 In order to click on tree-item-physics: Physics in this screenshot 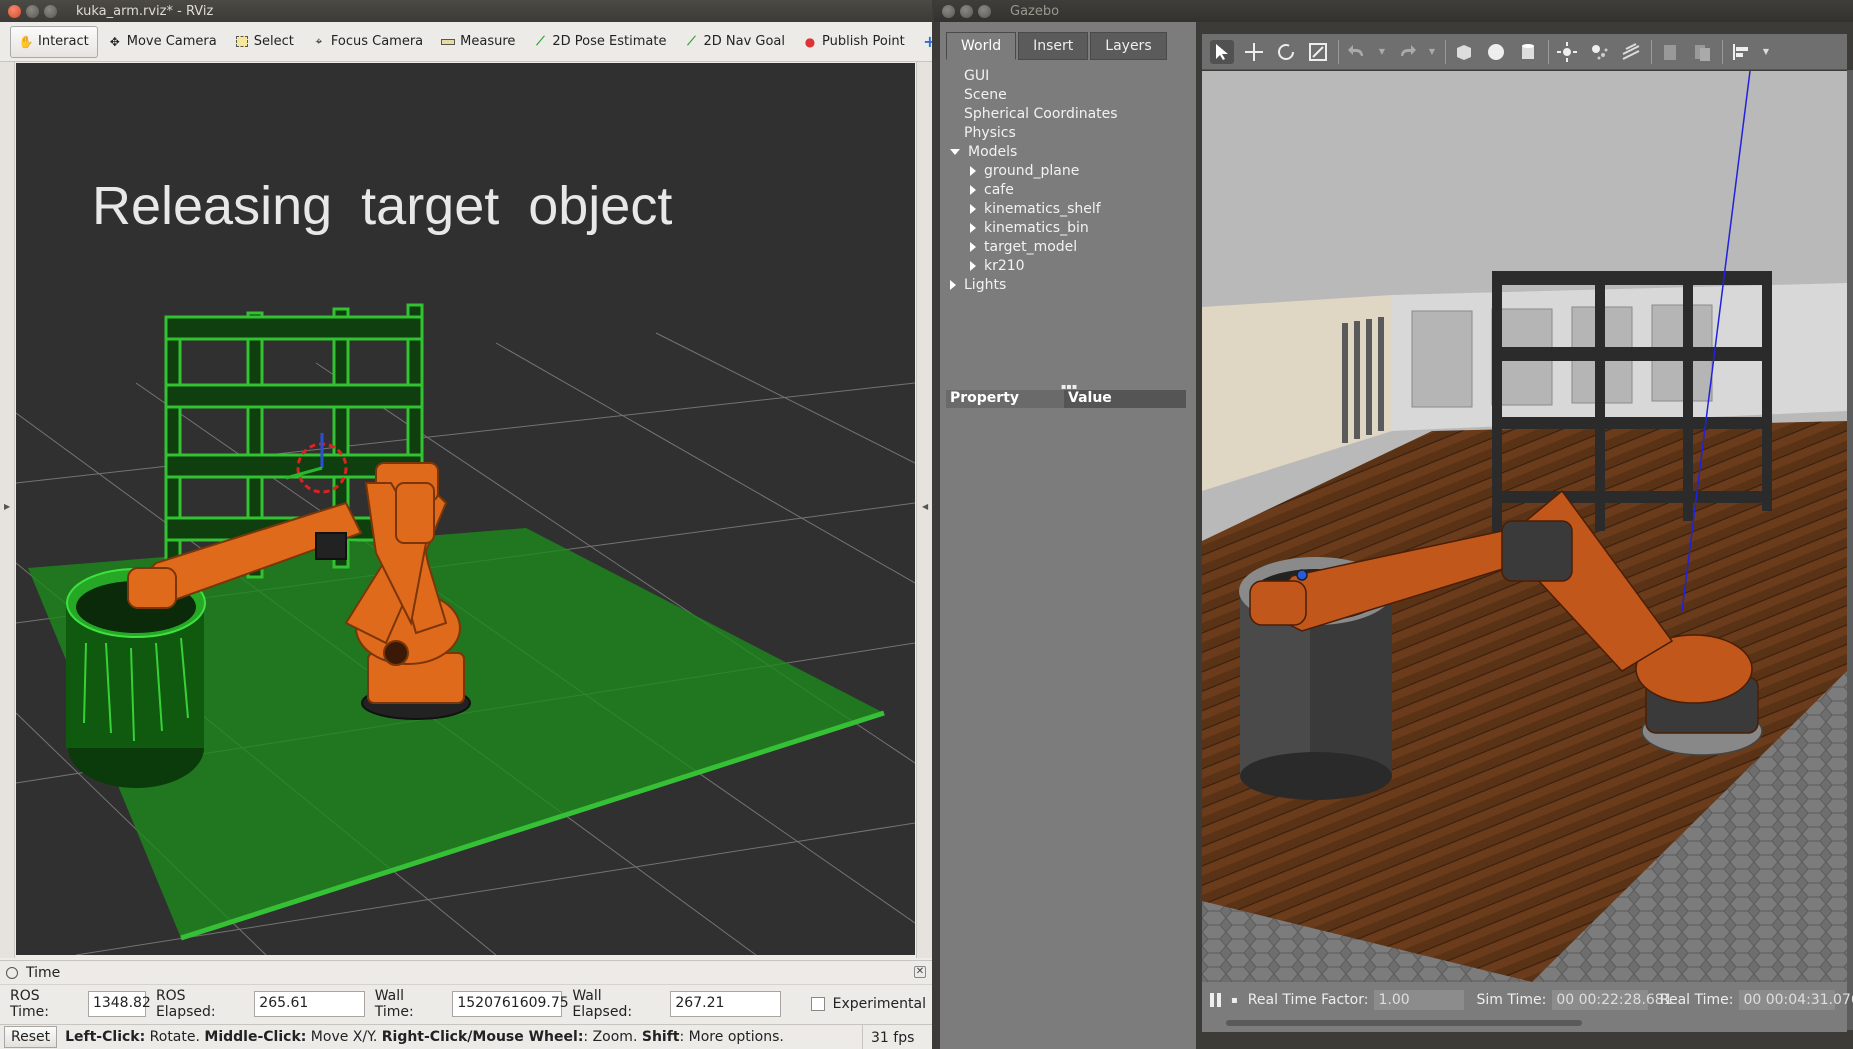, I will do `click(1068, 132)`.